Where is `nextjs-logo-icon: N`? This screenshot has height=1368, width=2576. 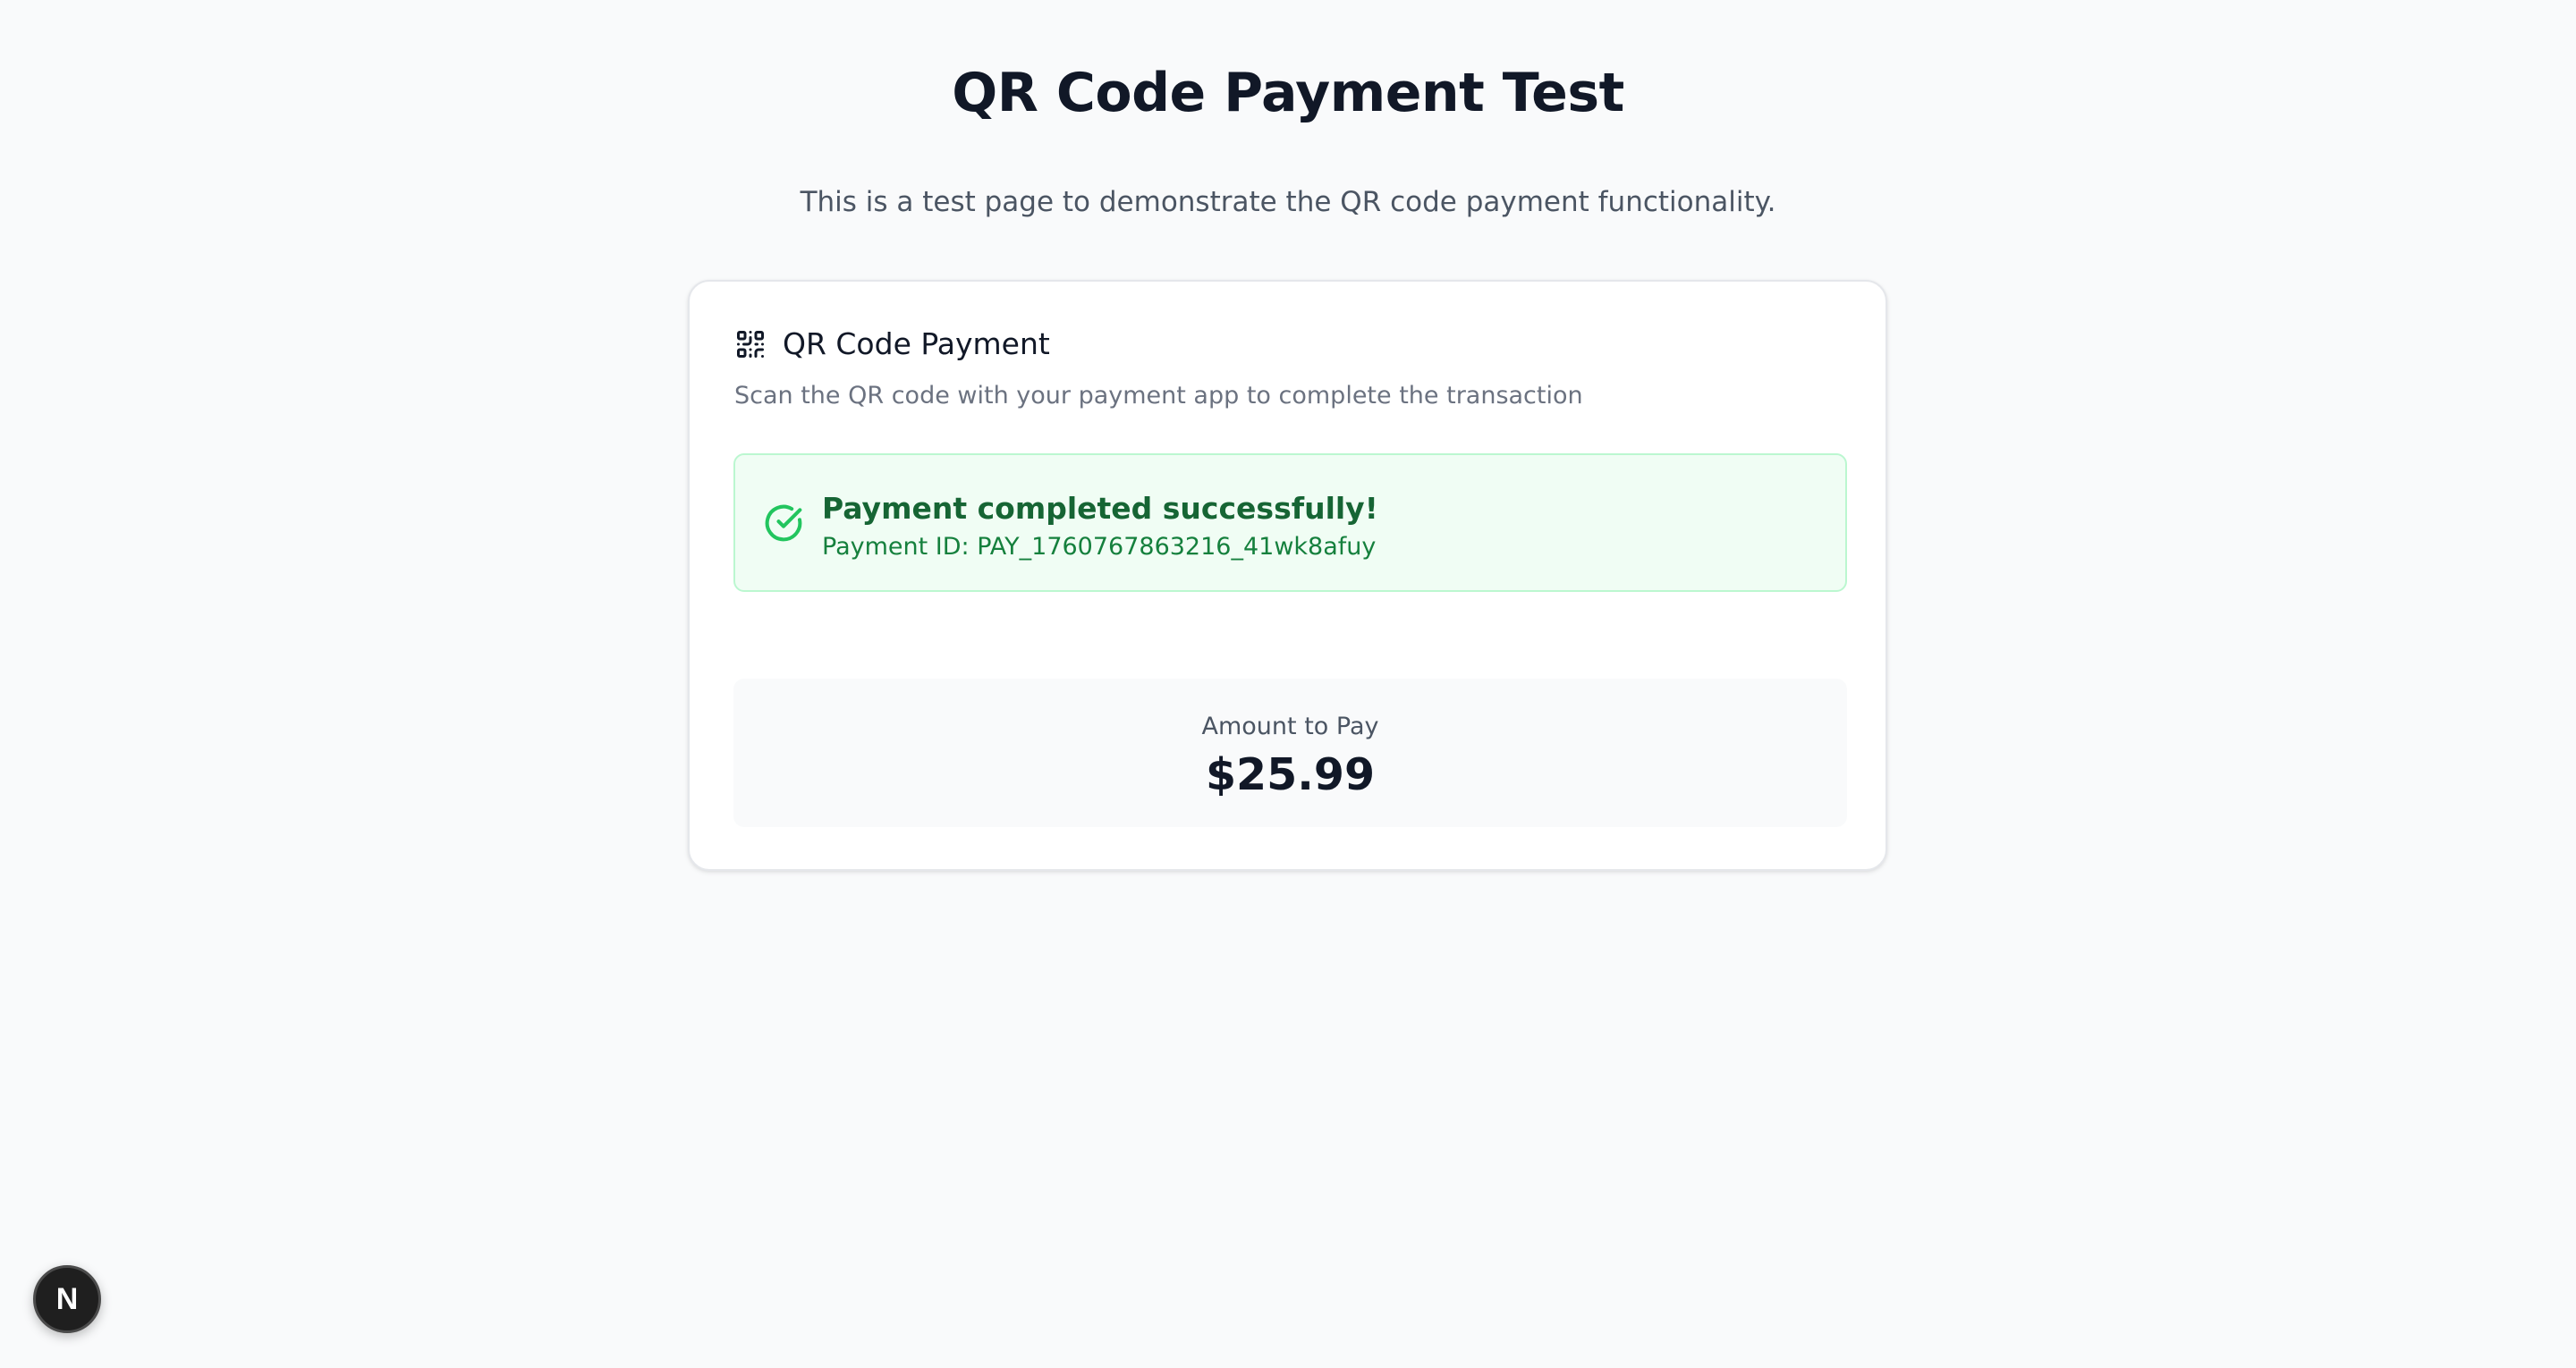 nextjs-logo-icon: N is located at coordinates (67, 1298).